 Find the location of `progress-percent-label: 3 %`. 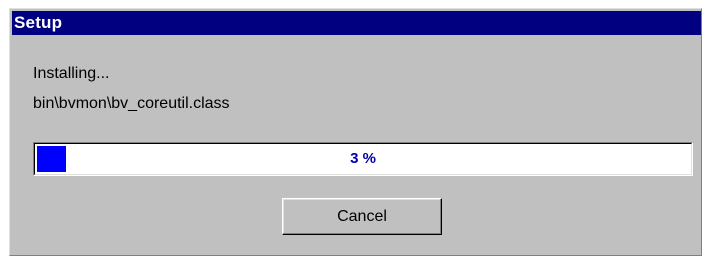

progress-percent-label: 3 % is located at coordinates (363, 158).